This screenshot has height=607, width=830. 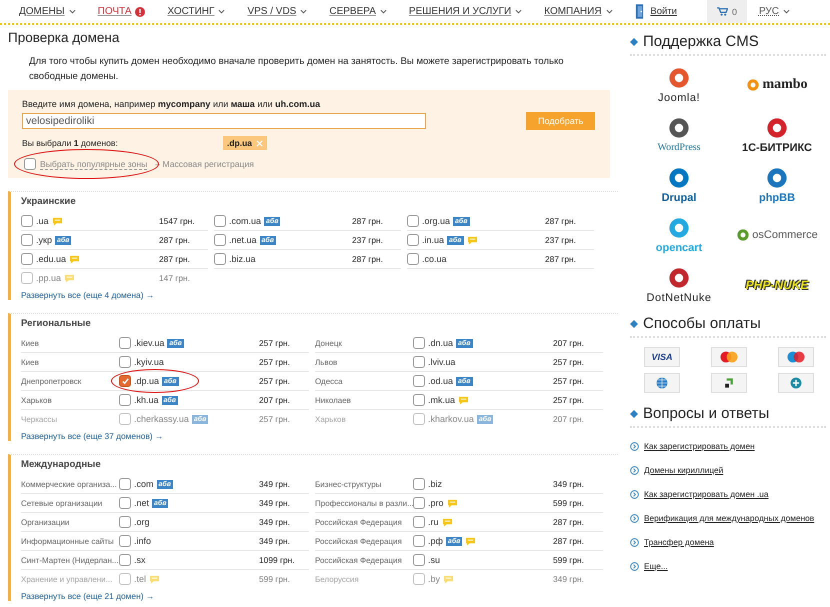 I want to click on zone-description: Днепропетровск, so click(x=51, y=381).